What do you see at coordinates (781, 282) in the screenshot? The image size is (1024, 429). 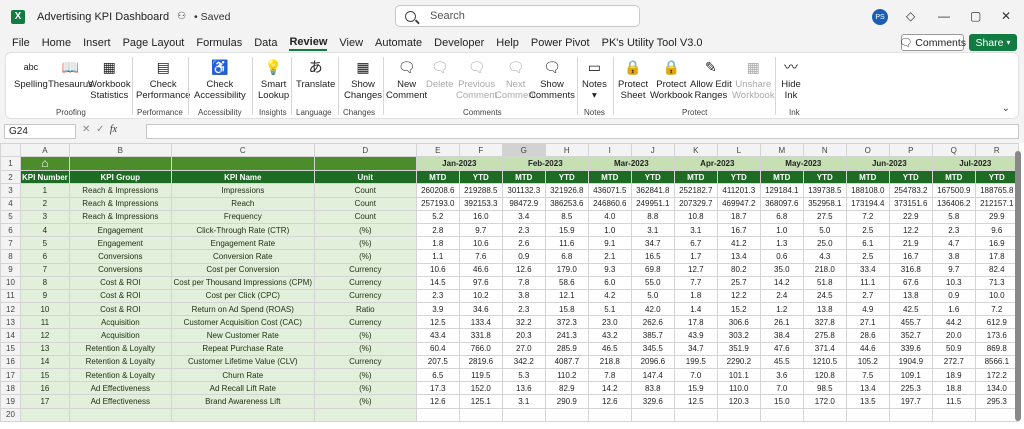 I see `value-cell: 14.2` at bounding box center [781, 282].